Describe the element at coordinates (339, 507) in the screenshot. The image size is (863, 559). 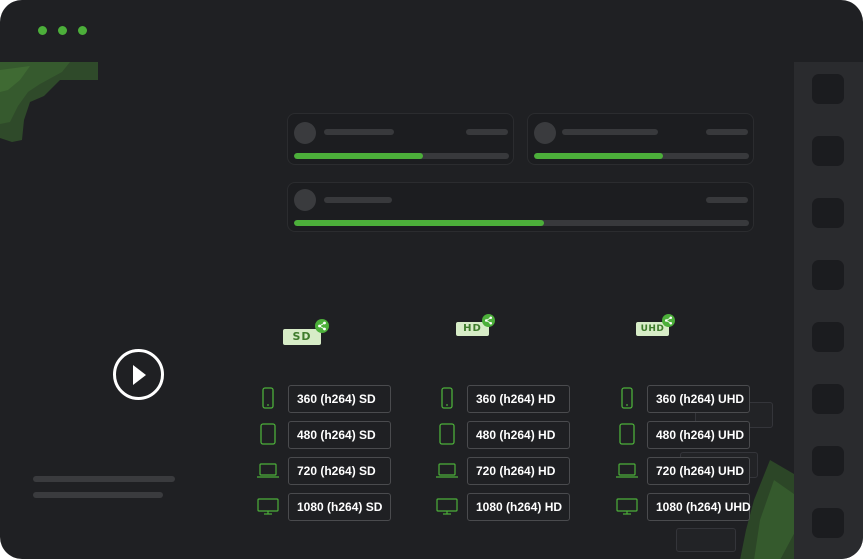
I see `format-button-1080-sd: 1080 (h264) SD` at that location.